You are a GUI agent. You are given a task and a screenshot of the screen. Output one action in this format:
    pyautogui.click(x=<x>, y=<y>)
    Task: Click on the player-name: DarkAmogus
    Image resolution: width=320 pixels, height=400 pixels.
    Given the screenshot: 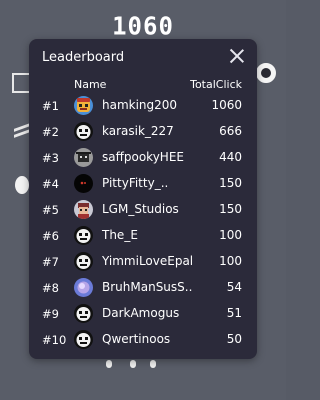 What is the action you would take?
    pyautogui.click(x=141, y=313)
    